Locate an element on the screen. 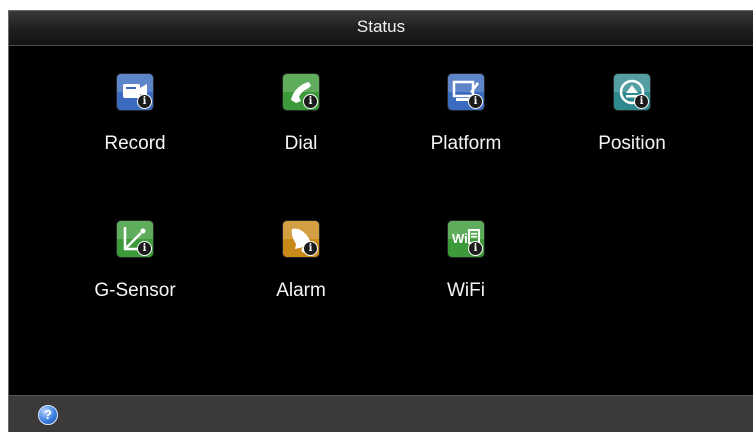  tile-dial-label: Dial is located at coordinates (301, 143).